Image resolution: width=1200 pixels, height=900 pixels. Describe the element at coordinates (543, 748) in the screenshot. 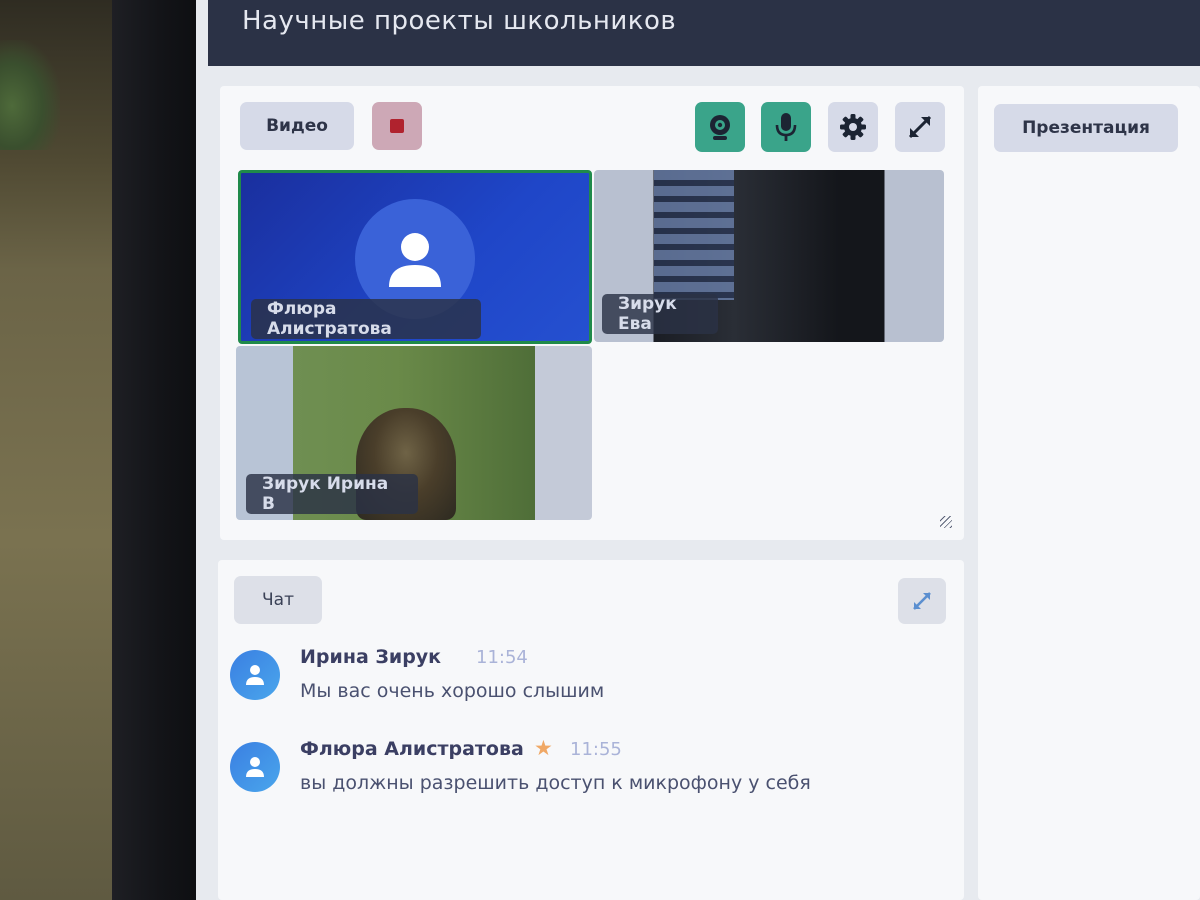

I see `moderator-star-icon: ★` at that location.